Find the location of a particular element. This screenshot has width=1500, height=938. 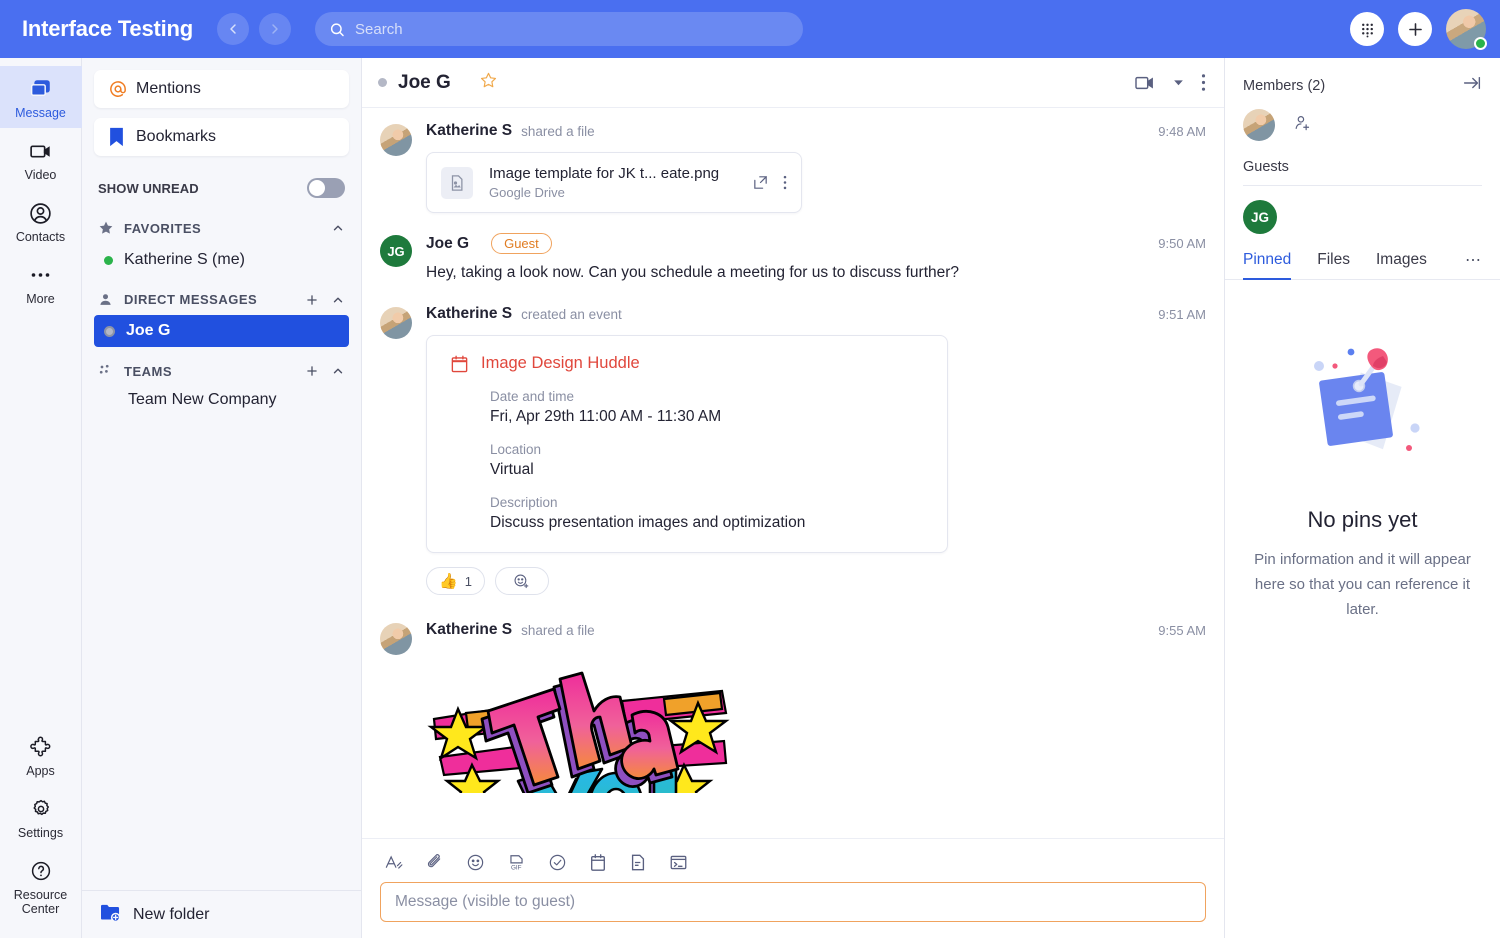

search-bar is located at coordinates (559, 29).